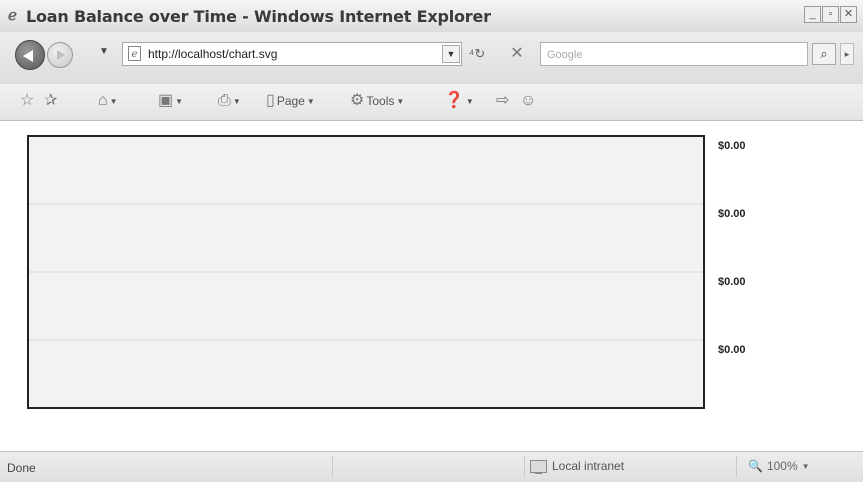 The height and width of the screenshot is (482, 863). I want to click on search-input, so click(672, 55).